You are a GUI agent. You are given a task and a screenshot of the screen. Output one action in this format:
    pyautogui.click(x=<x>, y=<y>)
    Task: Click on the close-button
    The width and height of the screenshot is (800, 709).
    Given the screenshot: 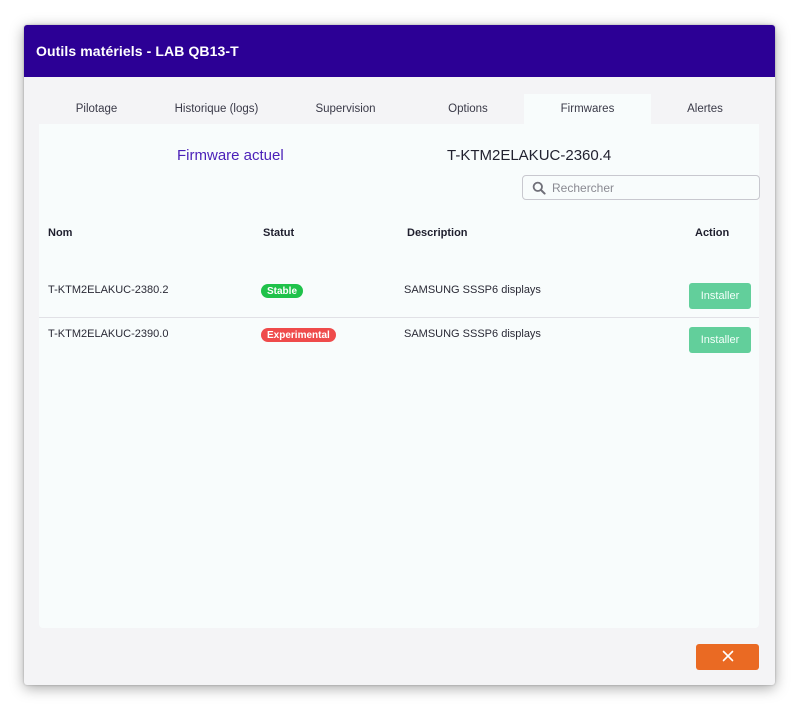 What is the action you would take?
    pyautogui.click(x=727, y=657)
    